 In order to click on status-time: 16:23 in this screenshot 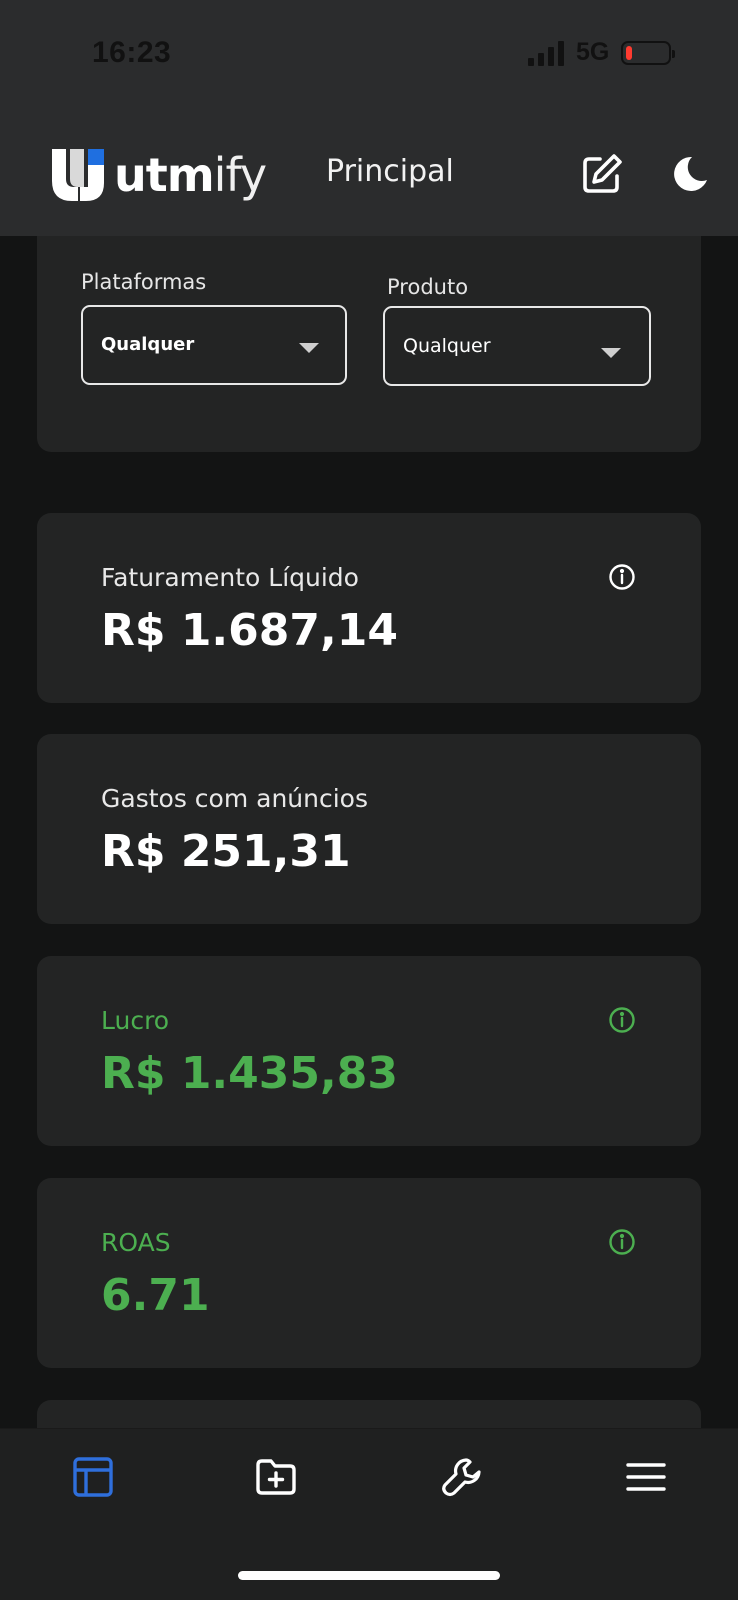, I will do `click(132, 52)`.